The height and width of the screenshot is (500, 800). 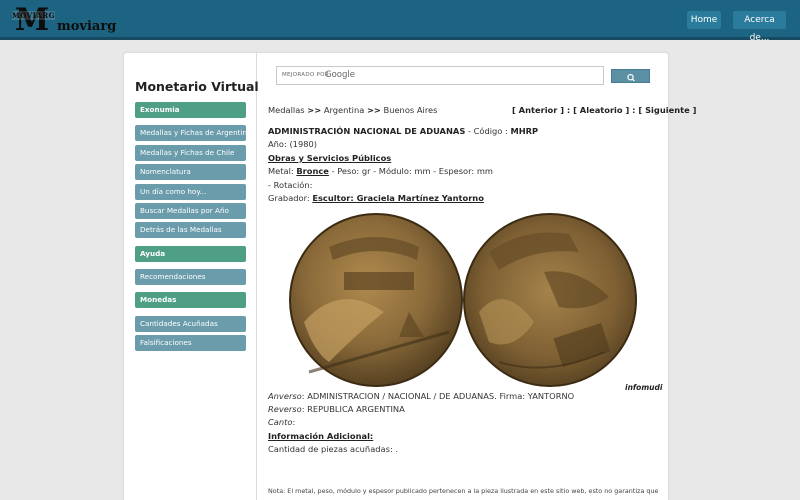 I want to click on obverse-medal-image, so click(x=376, y=300).